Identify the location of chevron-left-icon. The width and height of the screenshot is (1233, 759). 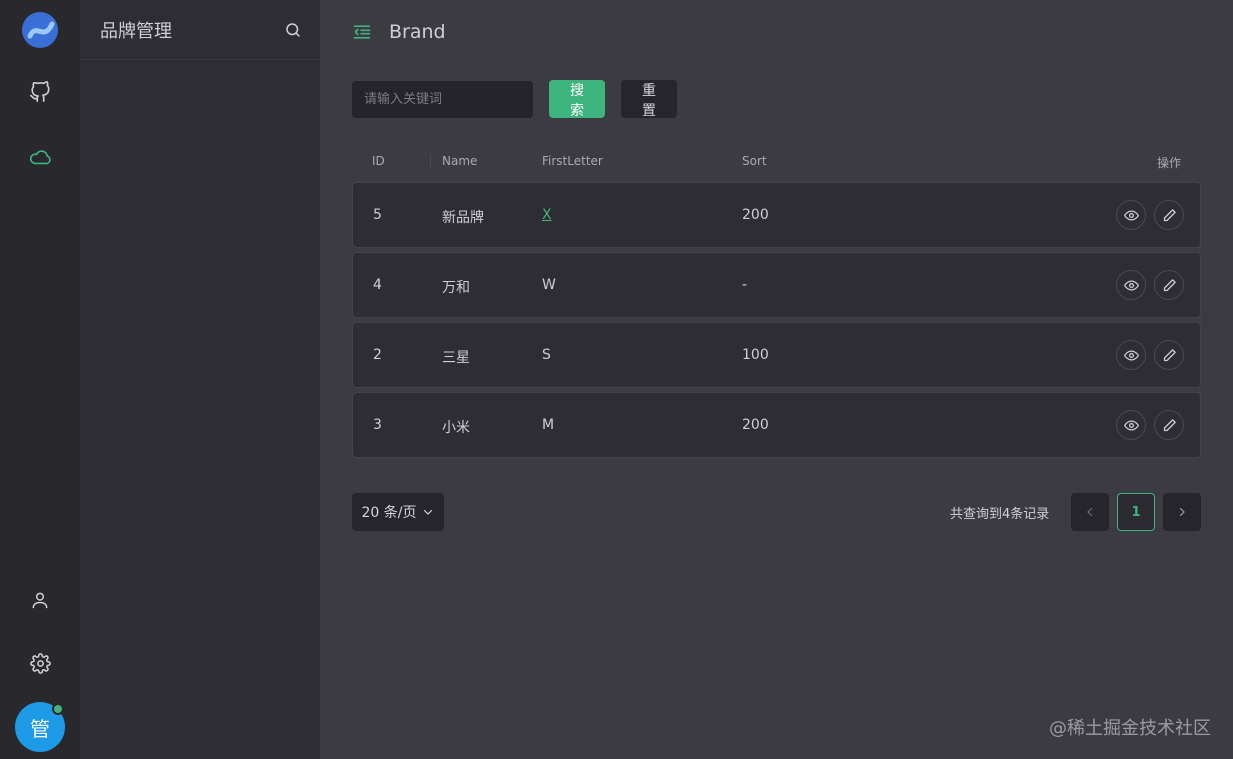
(1090, 512).